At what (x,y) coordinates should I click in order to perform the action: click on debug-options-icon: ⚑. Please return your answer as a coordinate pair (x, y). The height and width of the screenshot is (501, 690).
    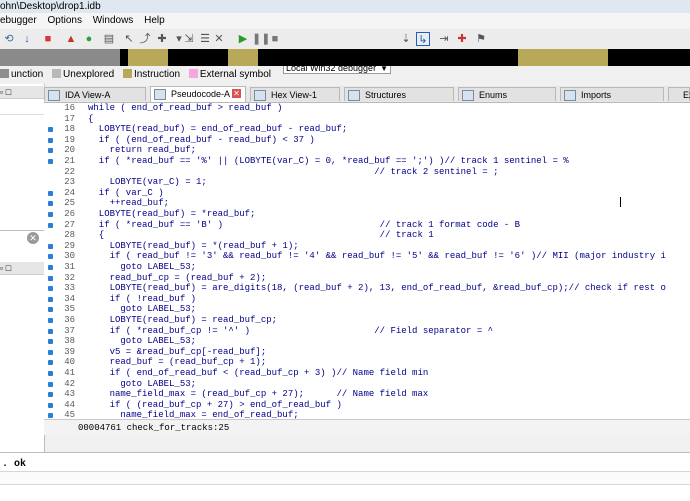
    Looking at the image, I should click on (481, 39).